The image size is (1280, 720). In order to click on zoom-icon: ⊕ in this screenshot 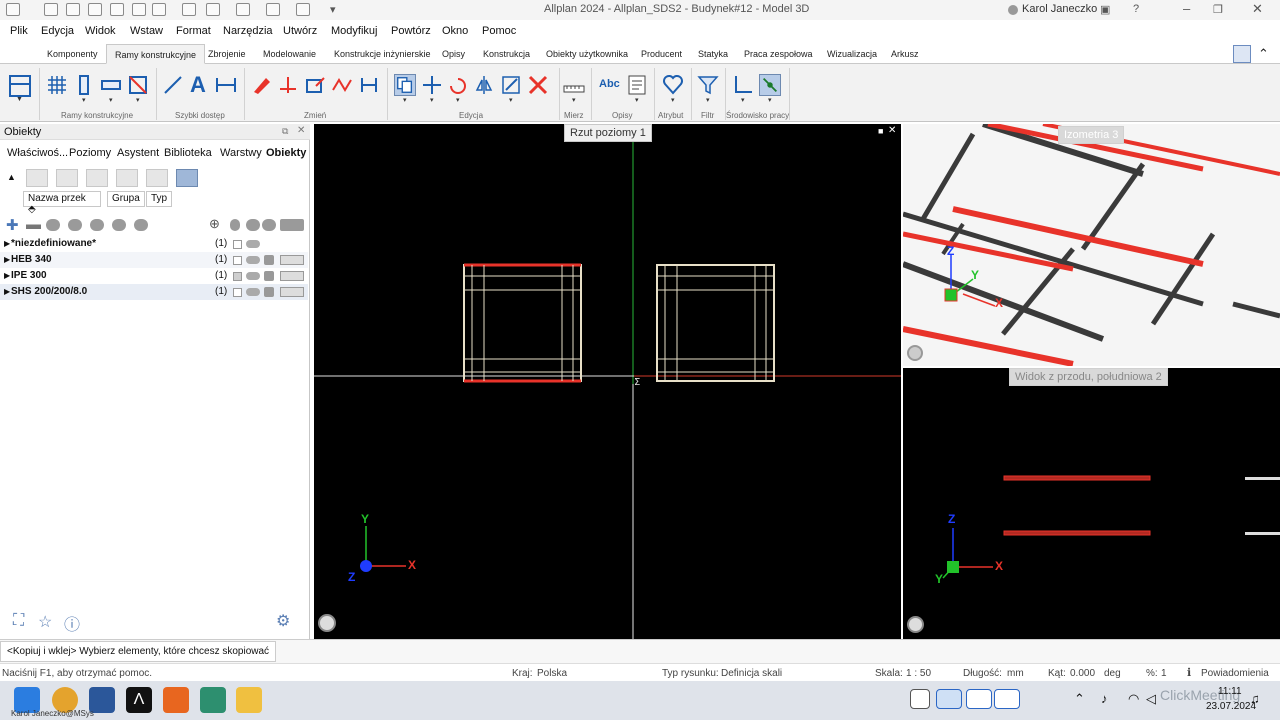, I will do `click(214, 224)`.